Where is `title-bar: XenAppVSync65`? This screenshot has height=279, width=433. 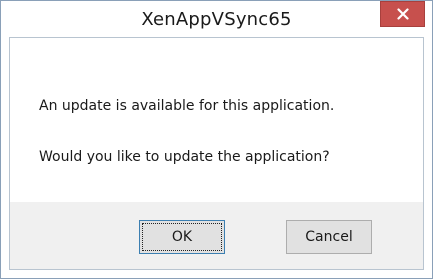 title-bar: XenAppVSync65 is located at coordinates (216, 19).